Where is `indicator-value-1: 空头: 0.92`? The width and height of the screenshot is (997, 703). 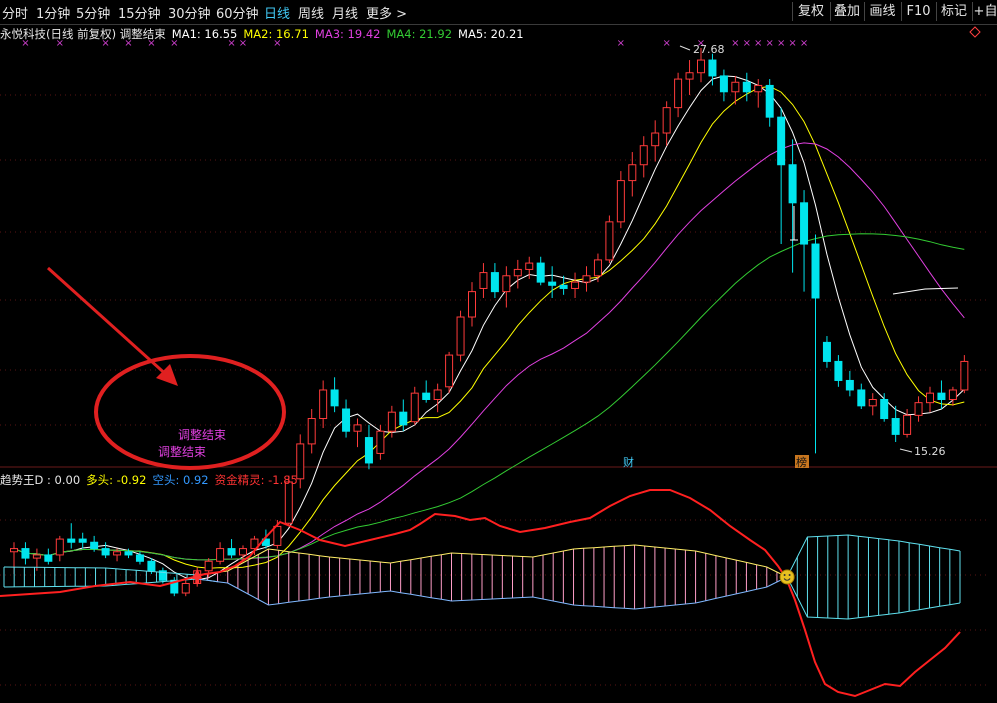
indicator-value-1: 空头: 0.92 is located at coordinates (180, 480).